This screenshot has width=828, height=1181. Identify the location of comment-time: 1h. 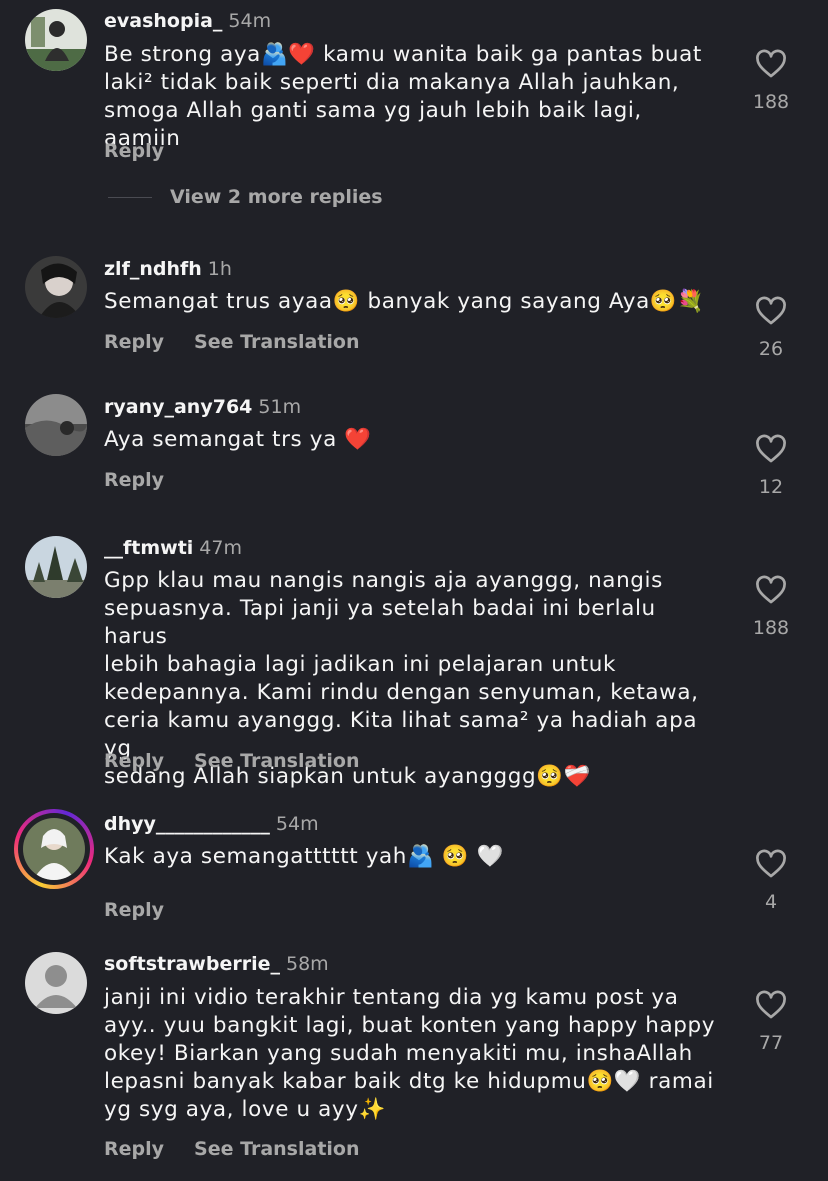
(219, 269).